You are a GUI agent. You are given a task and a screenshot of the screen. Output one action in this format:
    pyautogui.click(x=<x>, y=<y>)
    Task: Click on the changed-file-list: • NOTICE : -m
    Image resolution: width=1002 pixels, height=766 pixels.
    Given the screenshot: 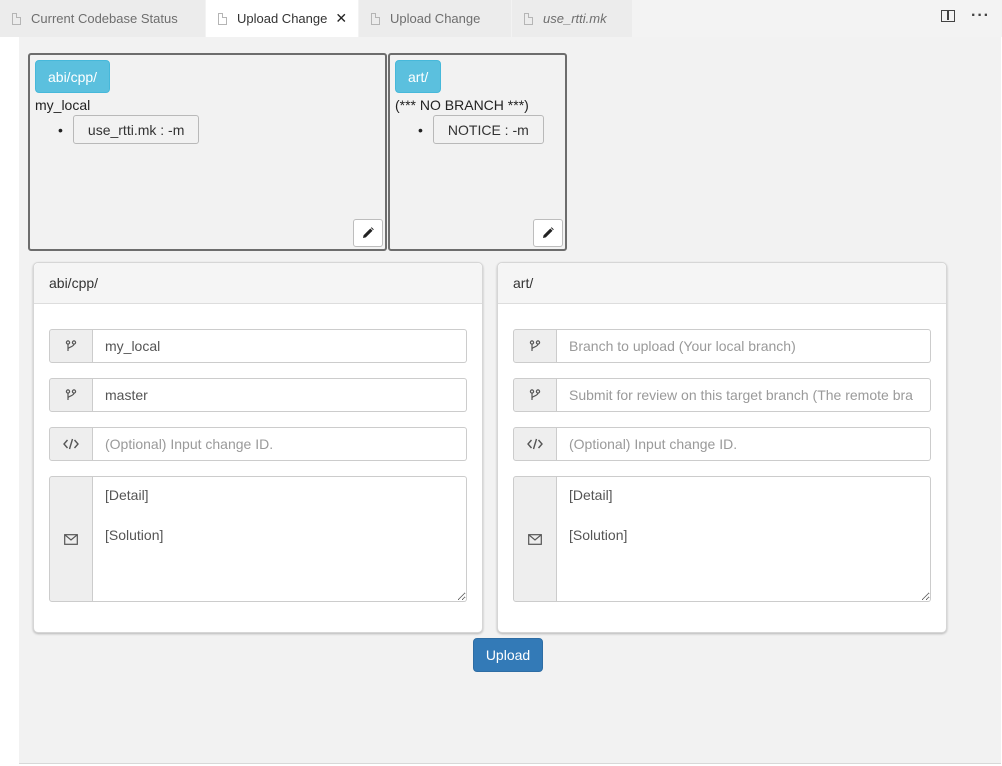 What is the action you would take?
    pyautogui.click(x=481, y=129)
    